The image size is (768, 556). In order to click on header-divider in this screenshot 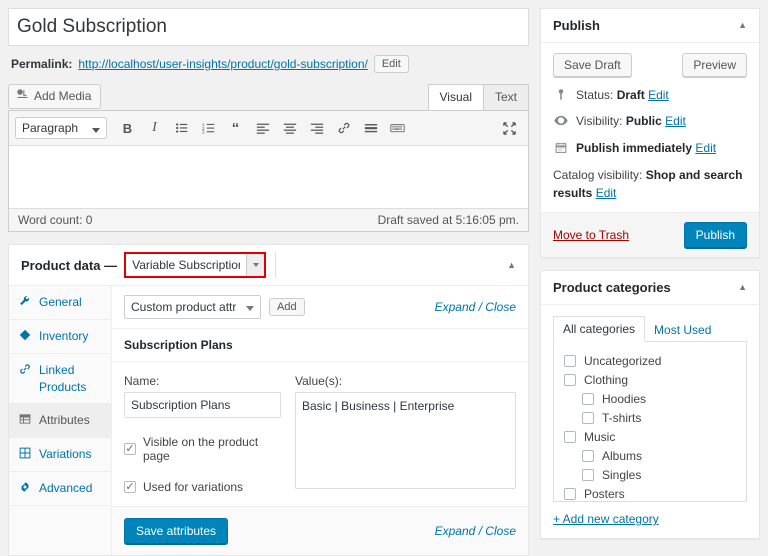, I will do `click(276, 265)`.